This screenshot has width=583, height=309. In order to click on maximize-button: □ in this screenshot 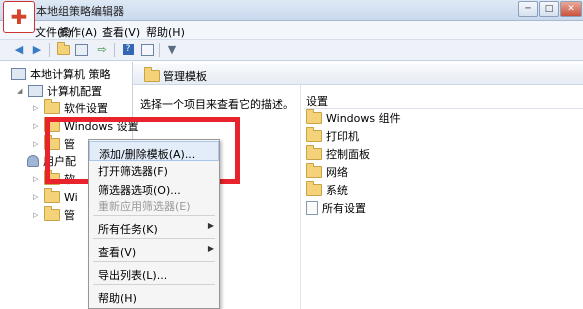, I will do `click(549, 9)`.